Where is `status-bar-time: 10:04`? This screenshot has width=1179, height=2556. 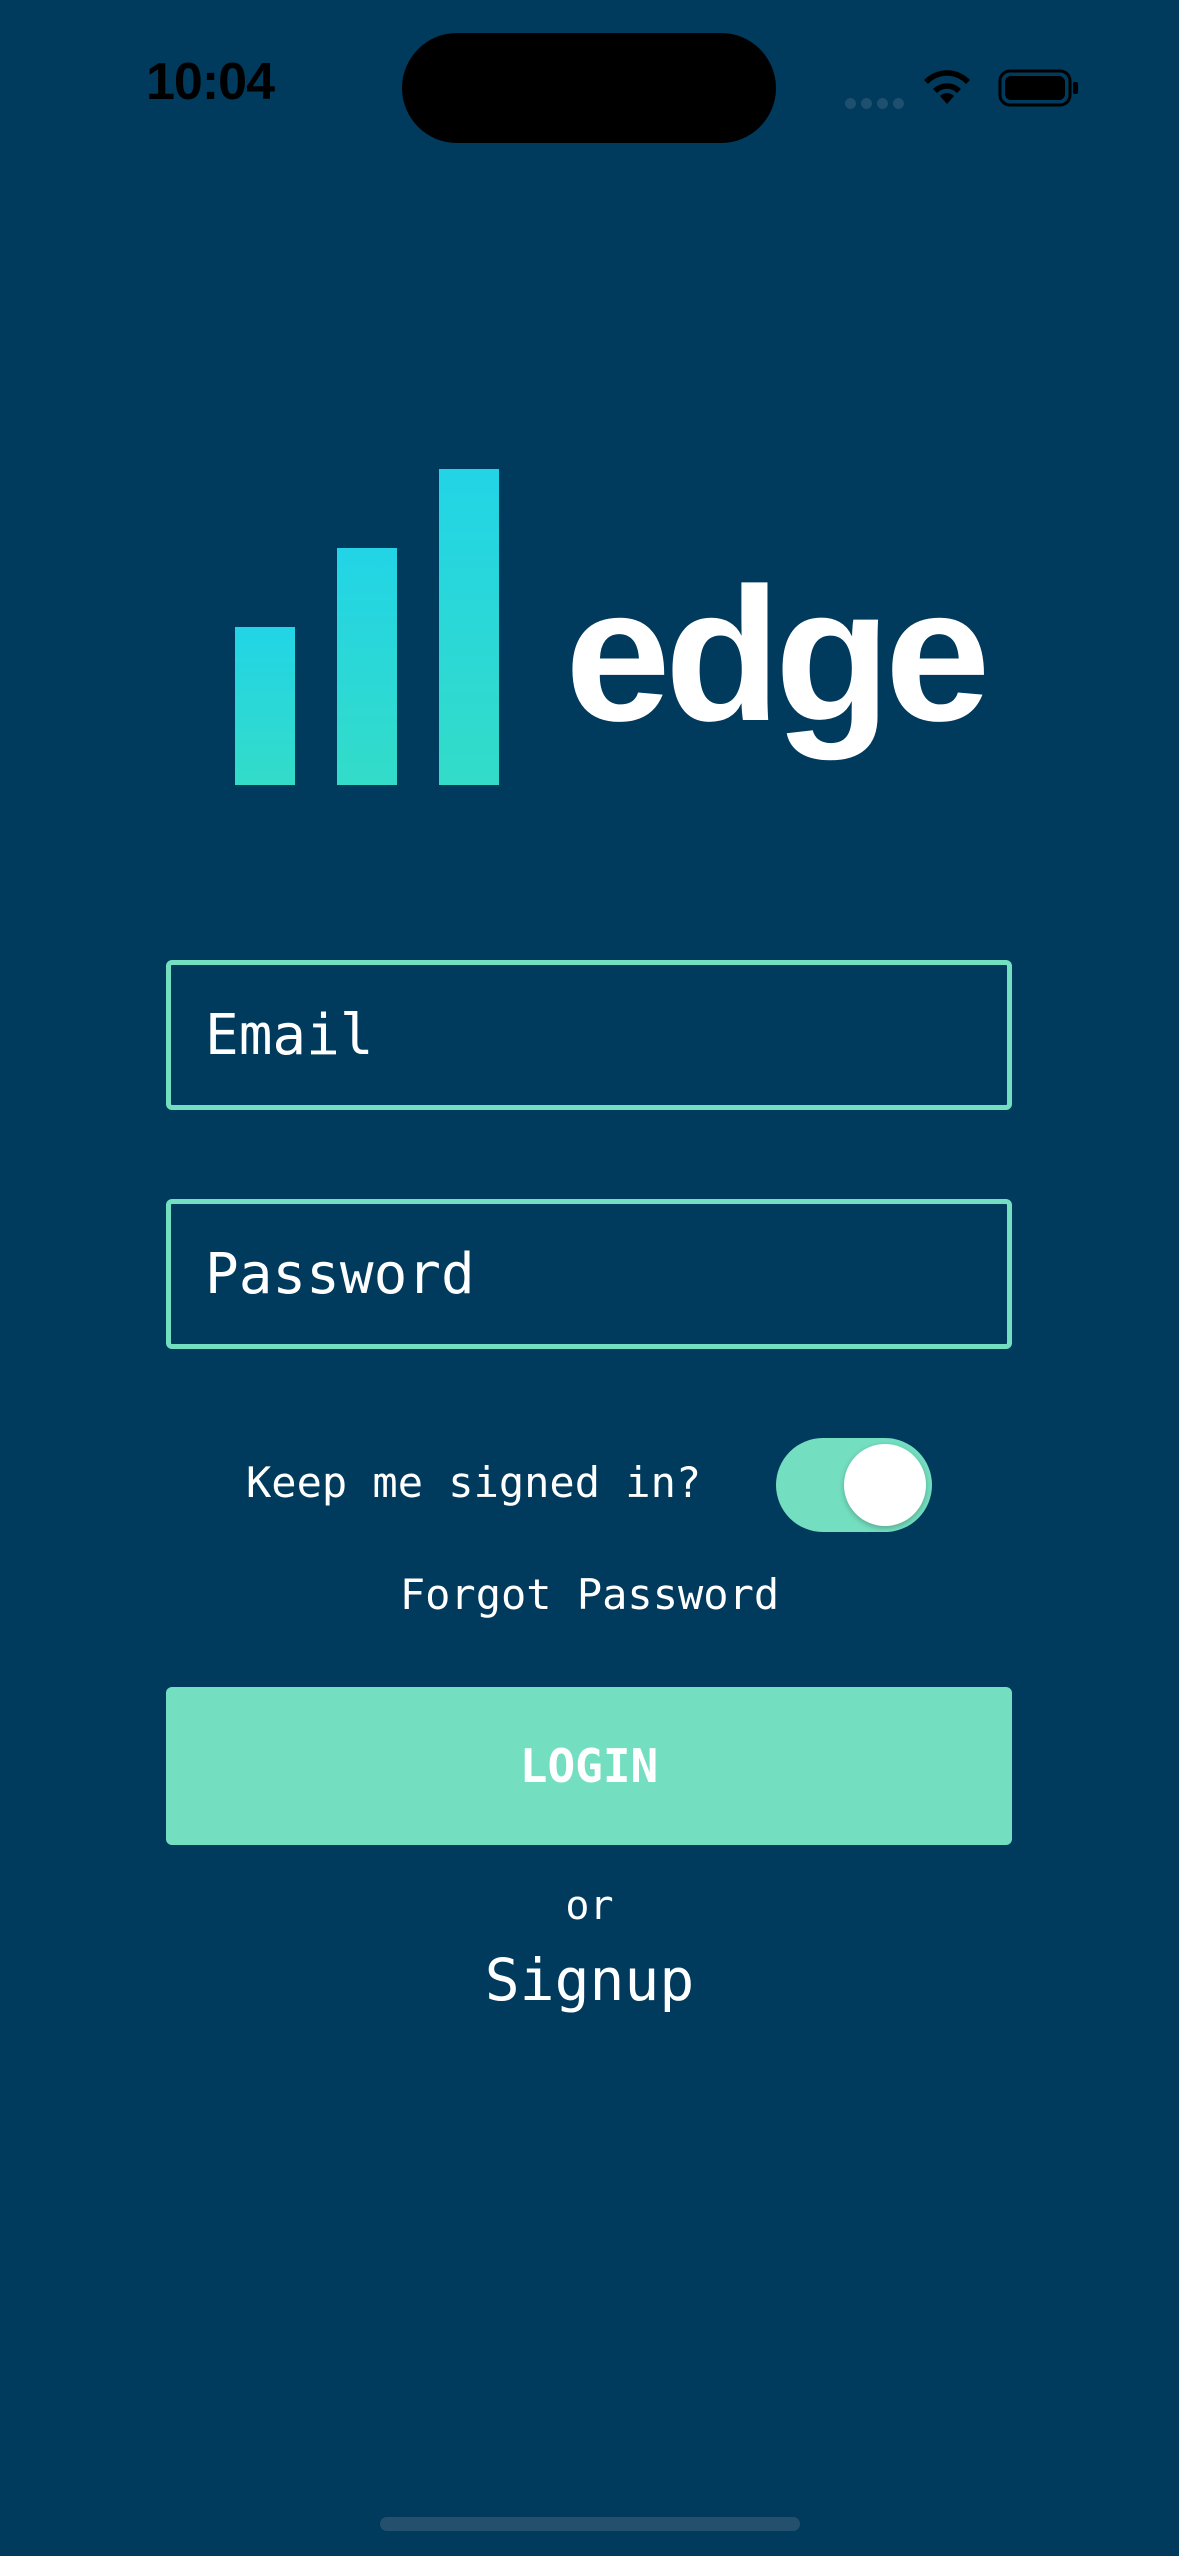 status-bar-time: 10:04 is located at coordinates (210, 82).